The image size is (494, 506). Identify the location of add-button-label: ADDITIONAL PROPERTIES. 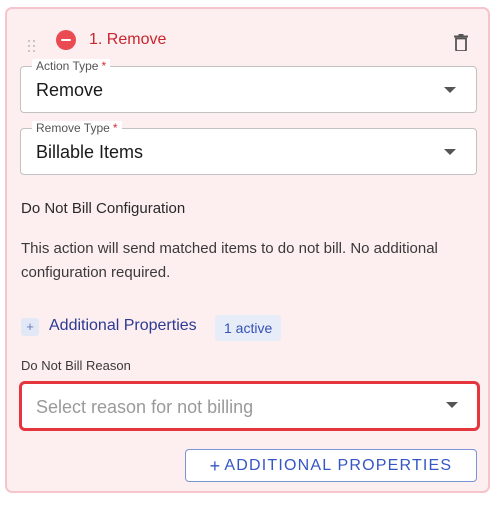
(338, 465).